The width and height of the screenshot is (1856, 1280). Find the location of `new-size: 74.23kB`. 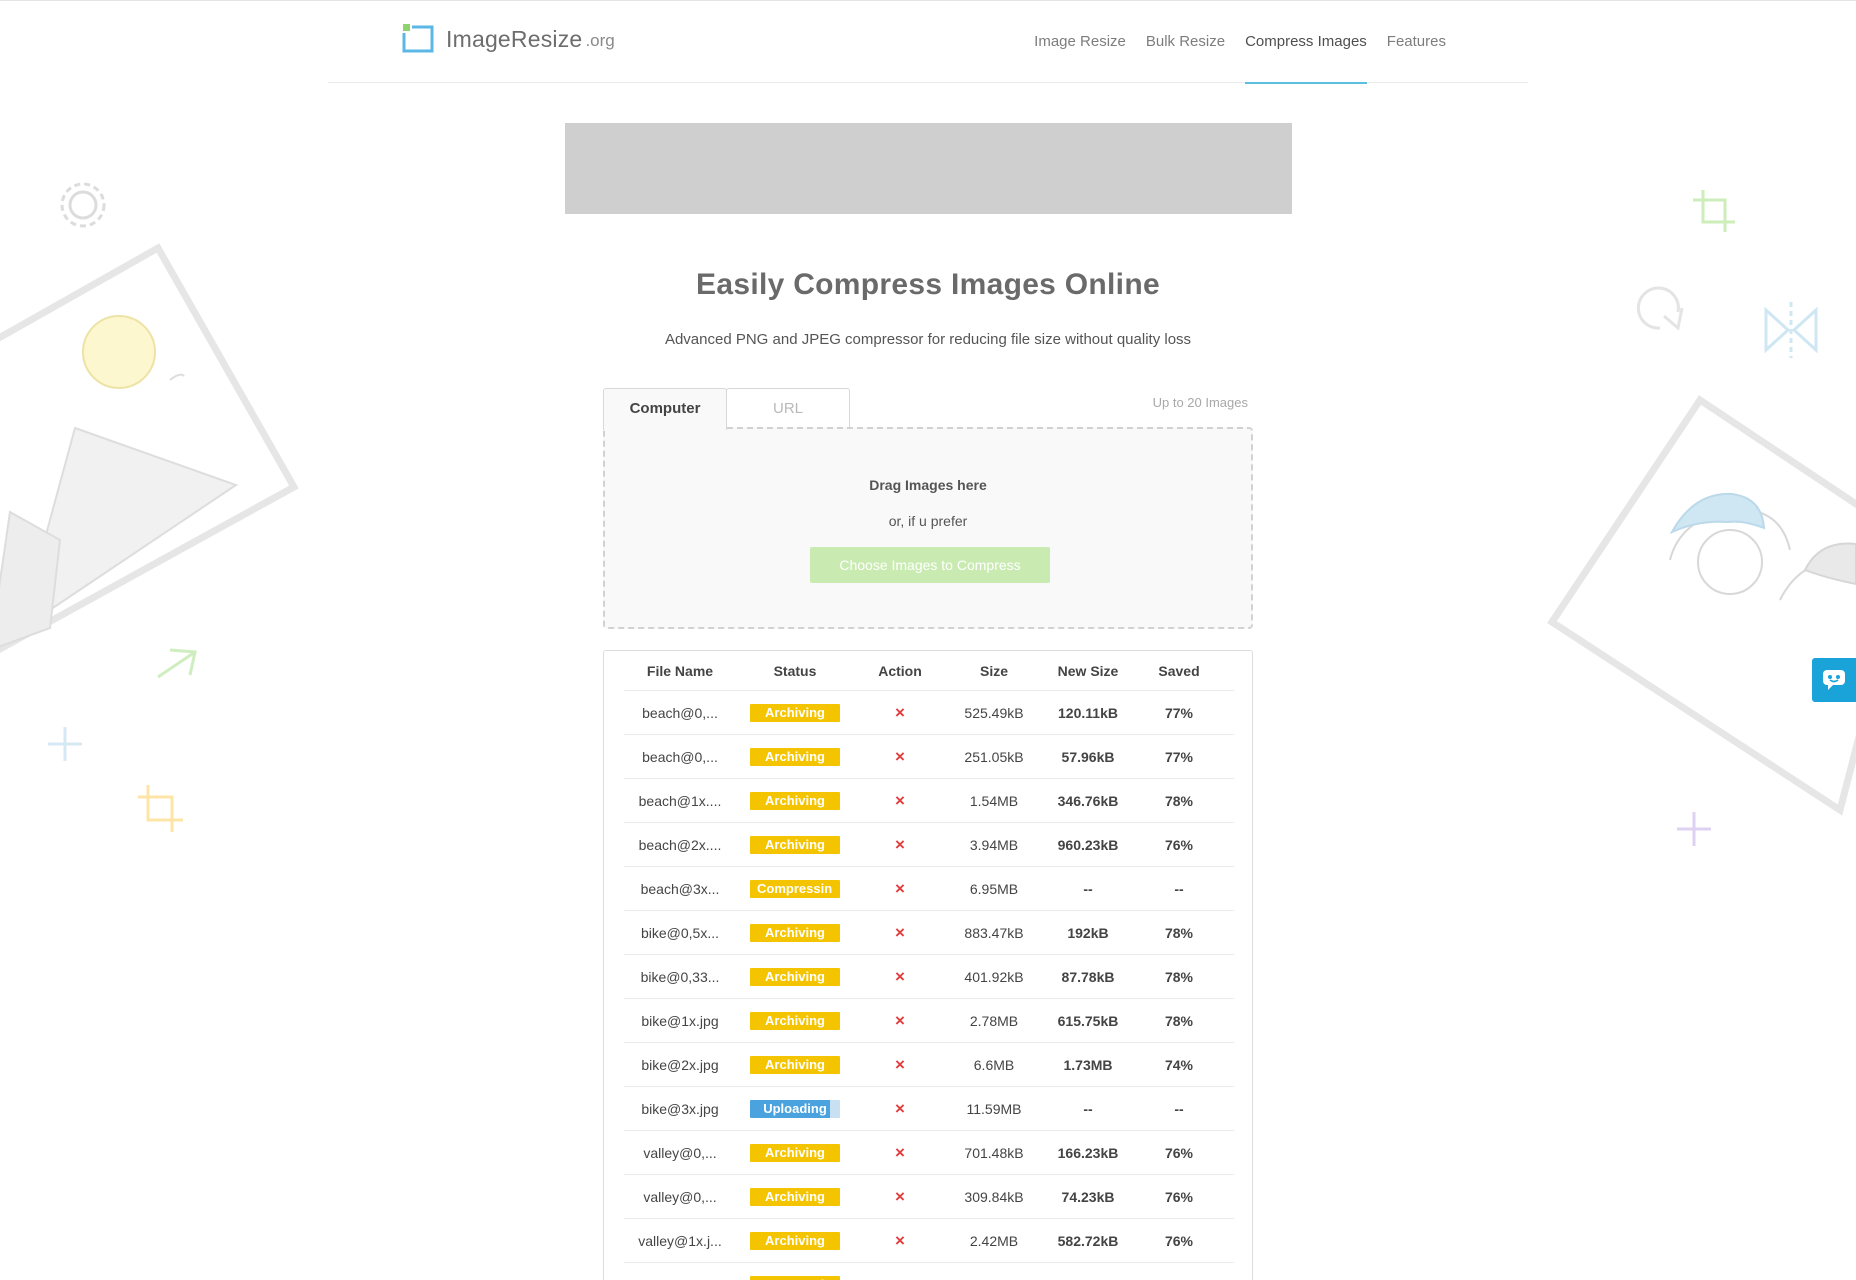

new-size: 74.23kB is located at coordinates (1088, 1196).